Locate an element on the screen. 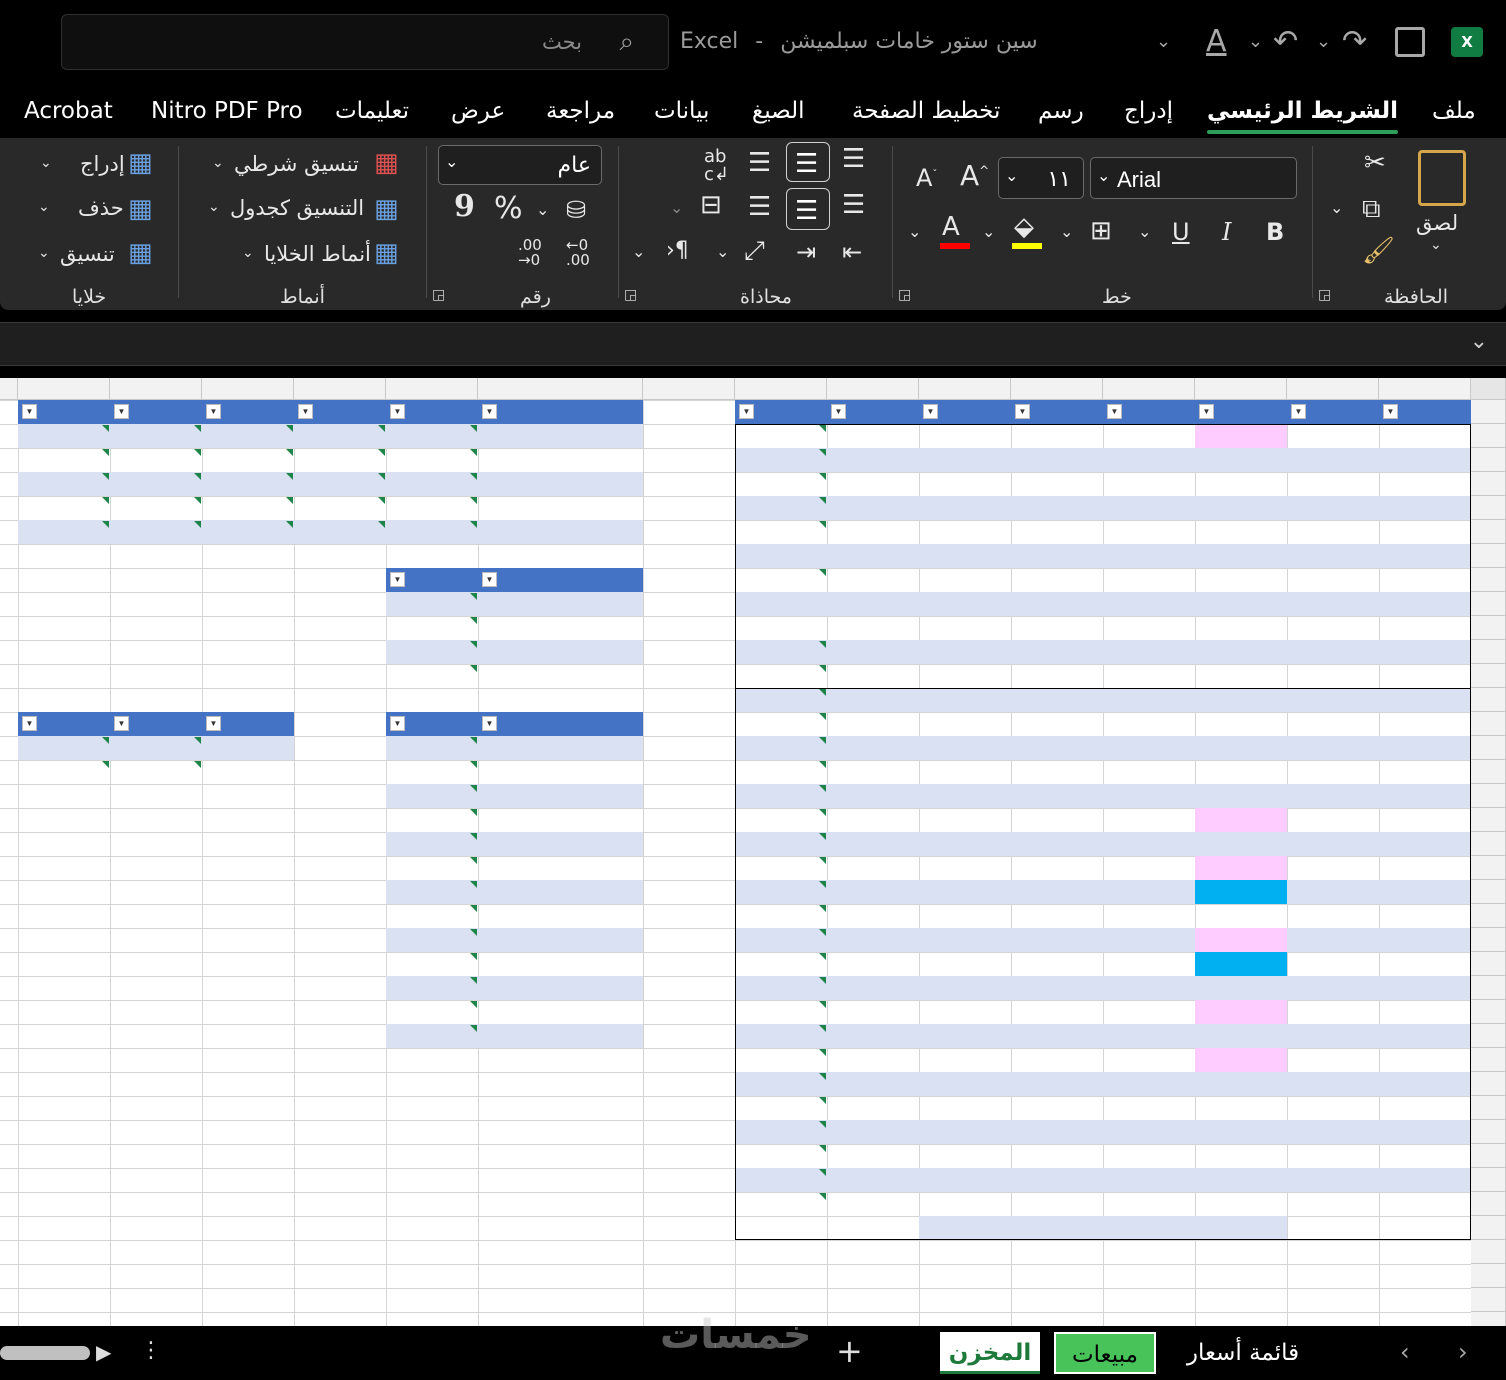  delete-button: حذف is located at coordinates (101, 208).